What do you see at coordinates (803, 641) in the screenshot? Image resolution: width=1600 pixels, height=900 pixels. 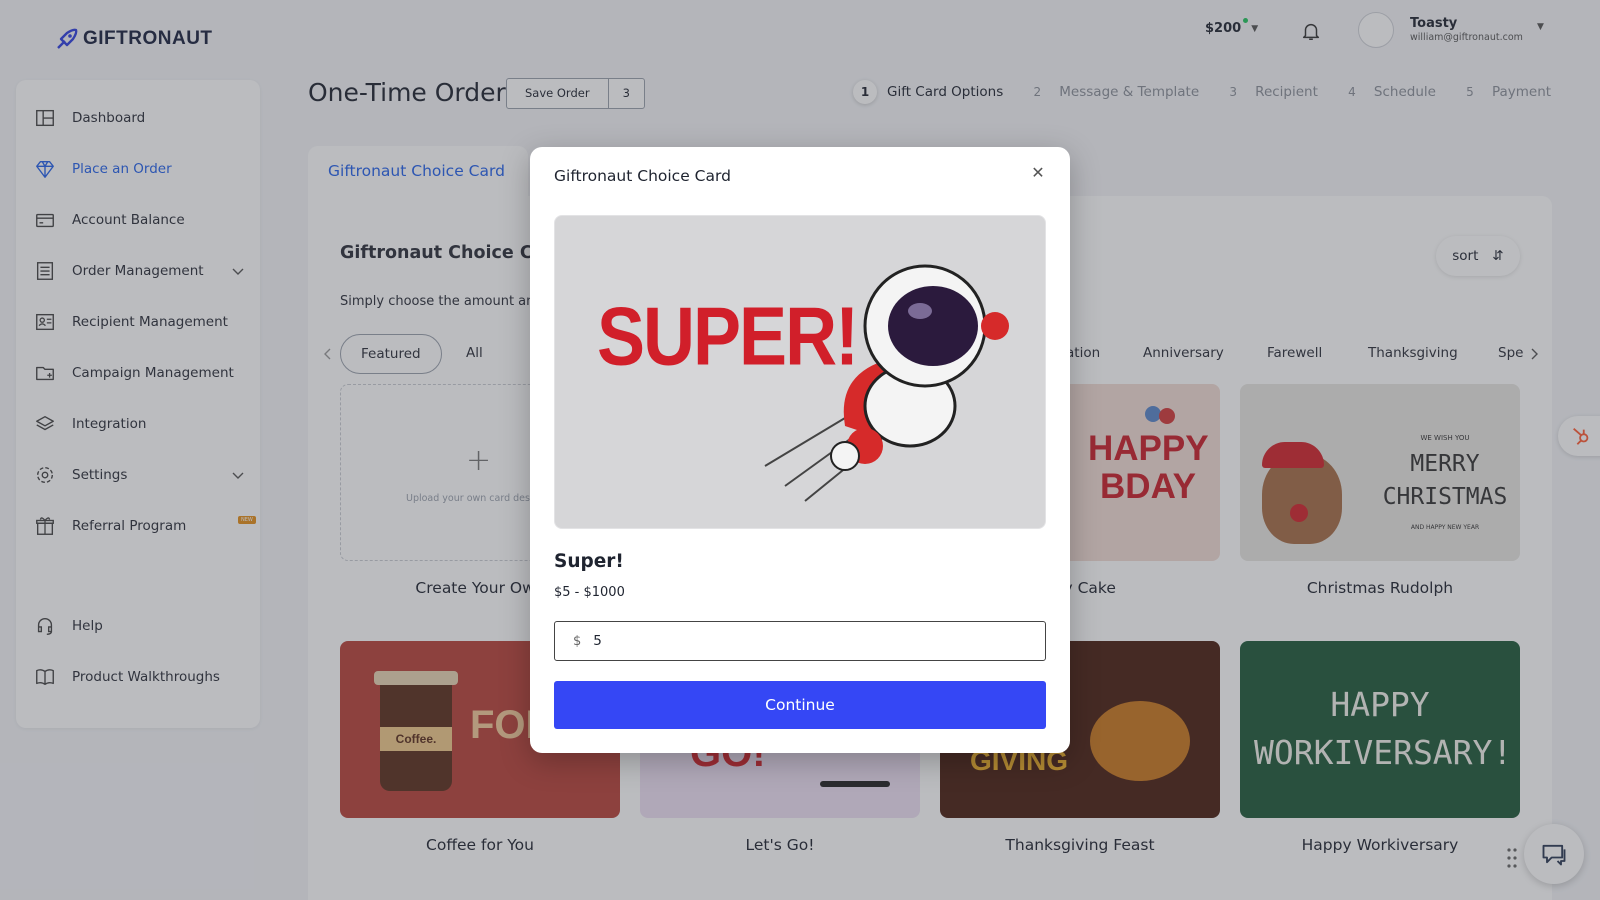 I see `amount-input` at bounding box center [803, 641].